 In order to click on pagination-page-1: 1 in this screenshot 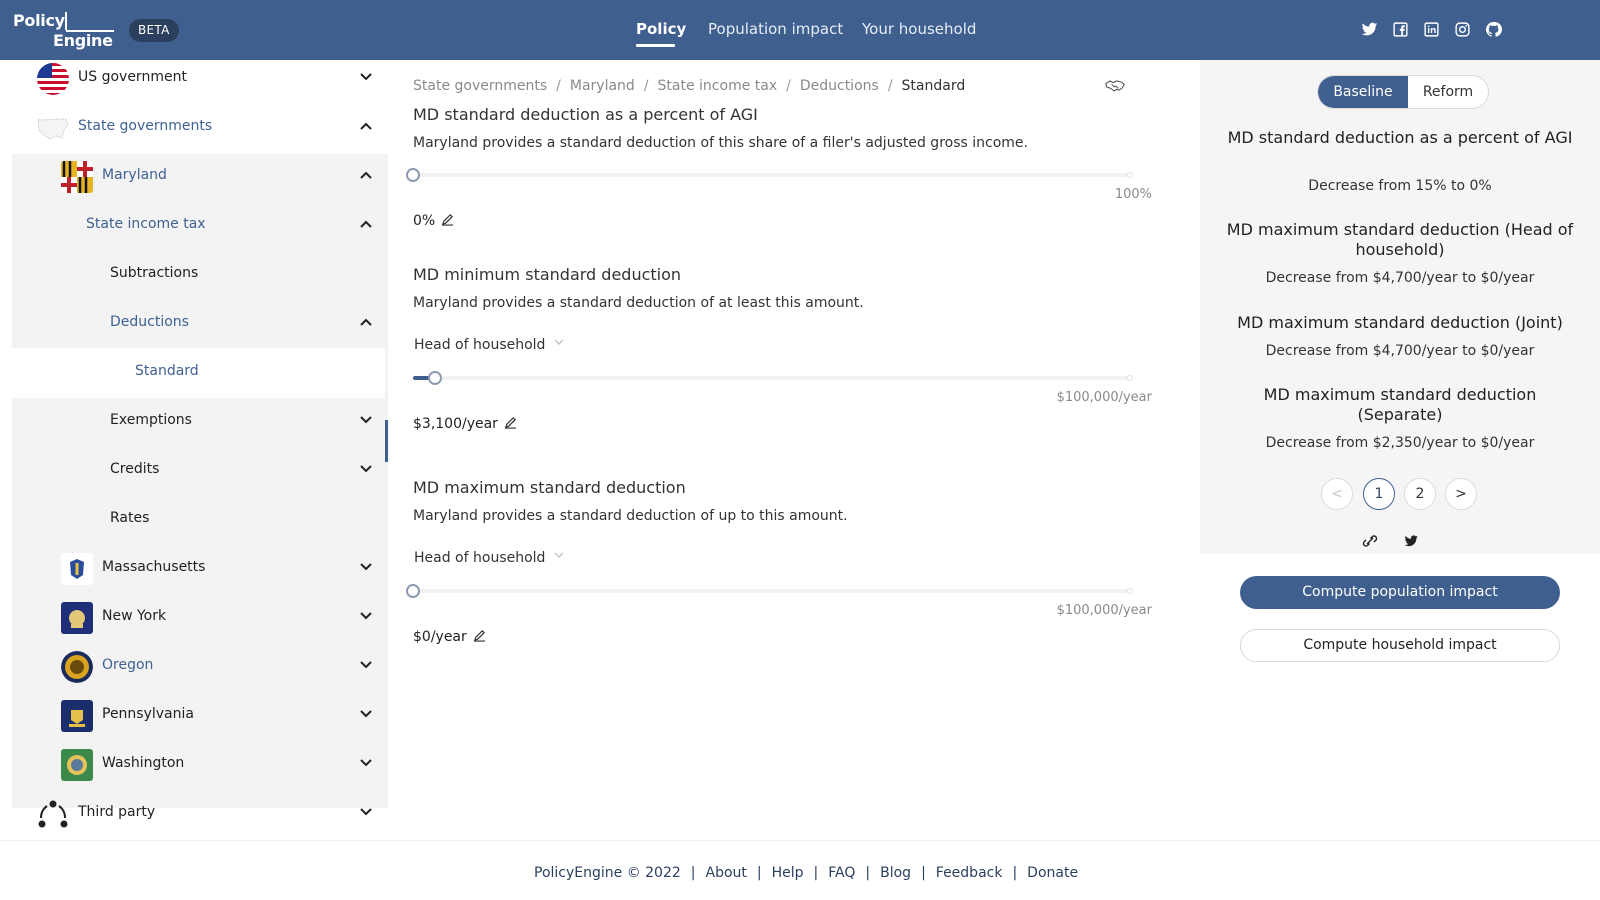, I will do `click(1379, 494)`.